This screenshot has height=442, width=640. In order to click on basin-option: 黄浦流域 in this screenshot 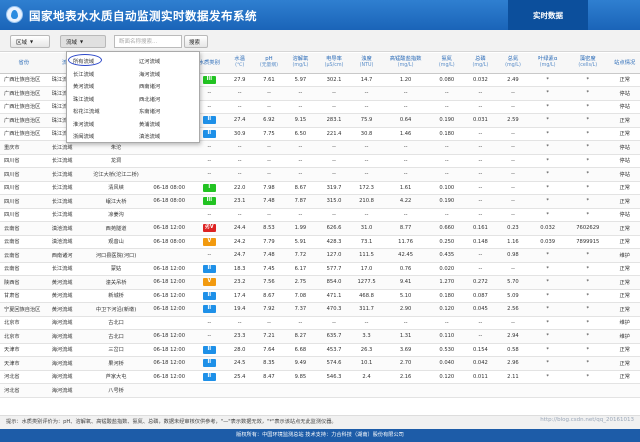, I will do `click(149, 124)`.